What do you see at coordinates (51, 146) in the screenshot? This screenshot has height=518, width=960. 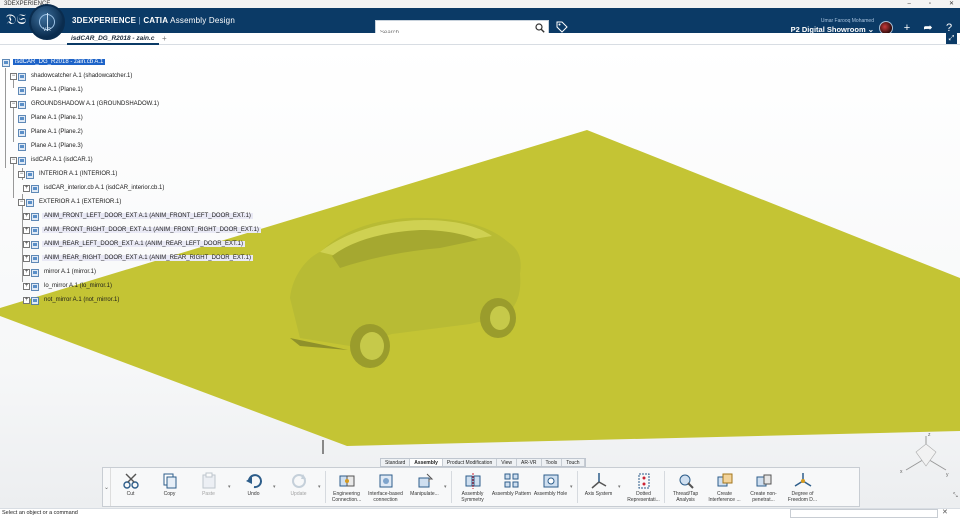 I see `tree-node: Plane A.1 (Plane.3)` at bounding box center [51, 146].